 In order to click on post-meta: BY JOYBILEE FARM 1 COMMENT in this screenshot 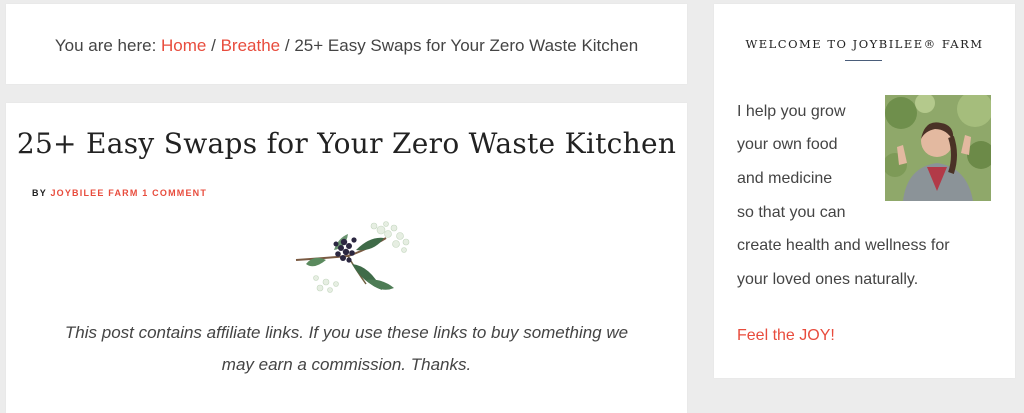, I will do `click(119, 193)`.